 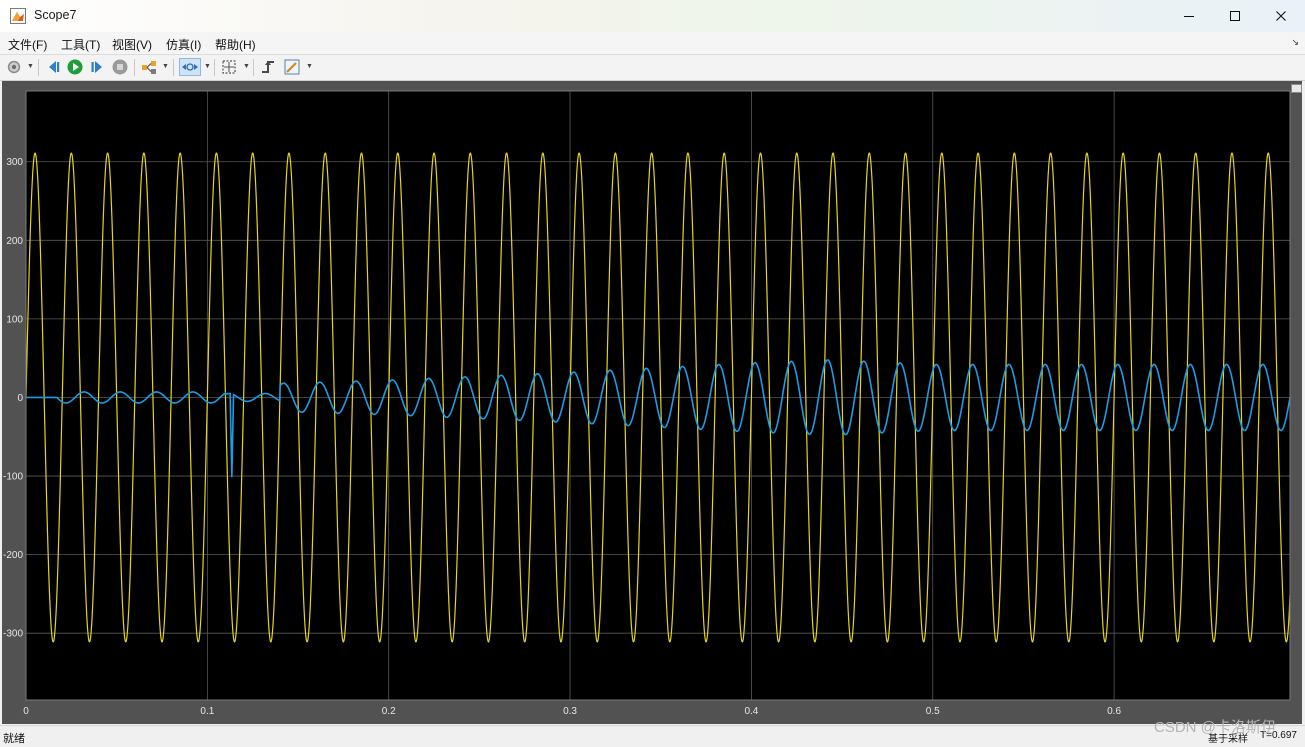 What do you see at coordinates (1114, 711) in the screenshot?
I see `x-tick-label: 0.6` at bounding box center [1114, 711].